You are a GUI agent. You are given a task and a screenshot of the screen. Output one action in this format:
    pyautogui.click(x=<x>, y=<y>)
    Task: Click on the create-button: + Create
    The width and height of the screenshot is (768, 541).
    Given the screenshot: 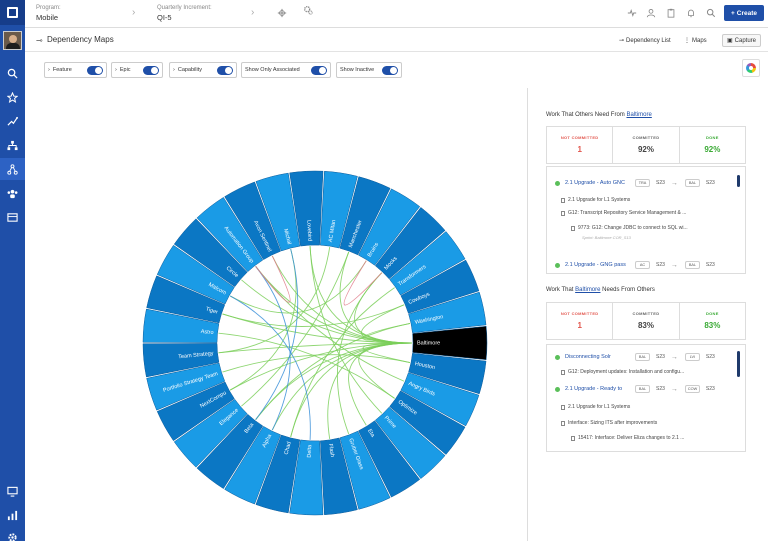 What is the action you would take?
    pyautogui.click(x=744, y=13)
    